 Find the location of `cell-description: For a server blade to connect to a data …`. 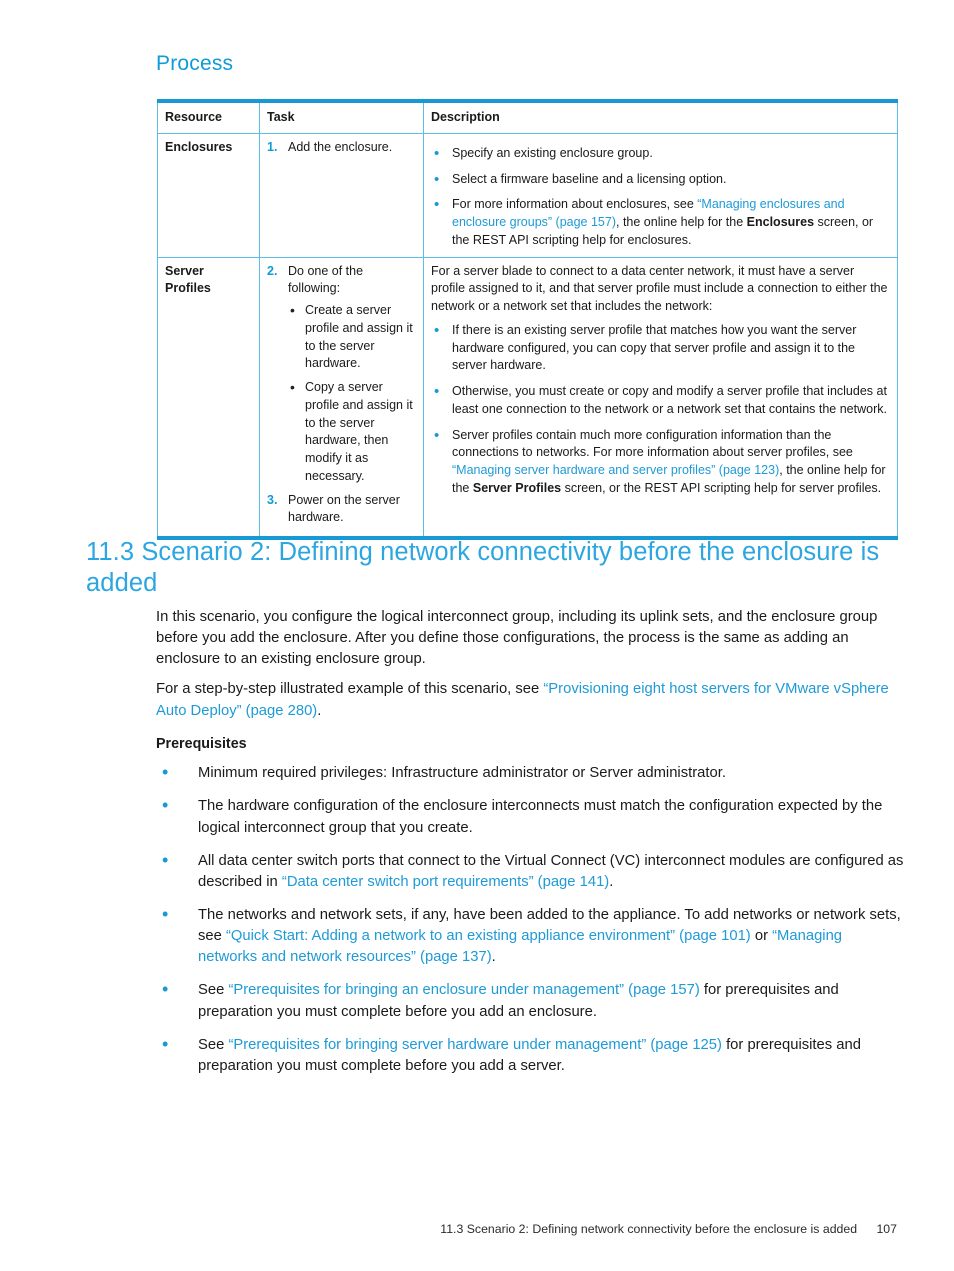

cell-description: For a server blade to connect to a data … is located at coordinates (660, 397).